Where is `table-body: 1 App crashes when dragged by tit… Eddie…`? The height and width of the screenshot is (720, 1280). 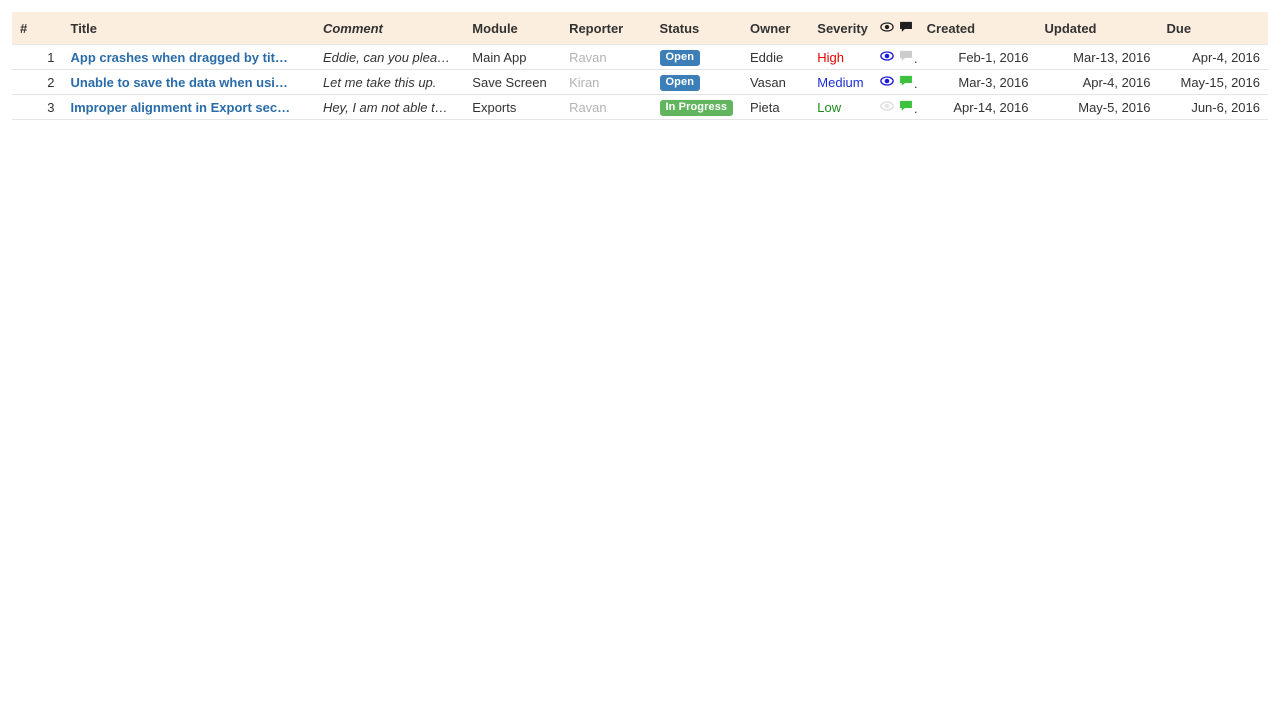
table-body: 1 App crashes when dragged by tit… Eddie… is located at coordinates (640, 82).